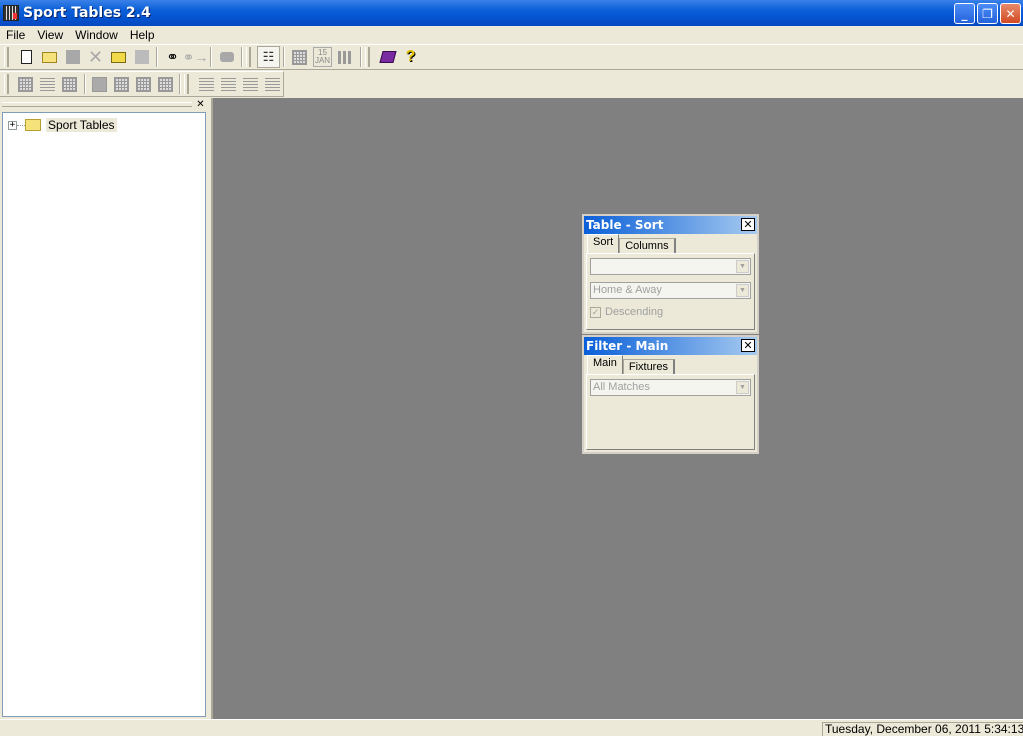 Image resolution: width=1023 pixels, height=736 pixels. I want to click on save-icon, so click(141, 57).